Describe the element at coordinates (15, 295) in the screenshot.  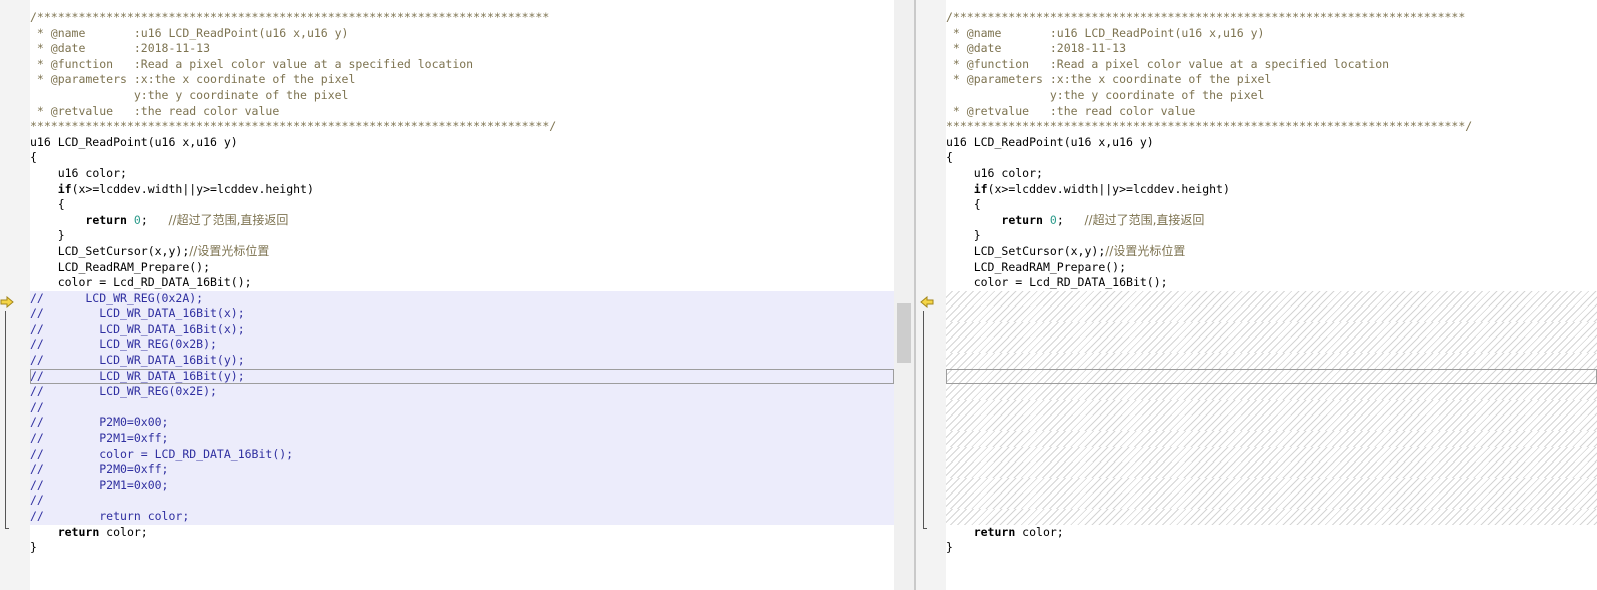
I see `left-gutter` at that location.